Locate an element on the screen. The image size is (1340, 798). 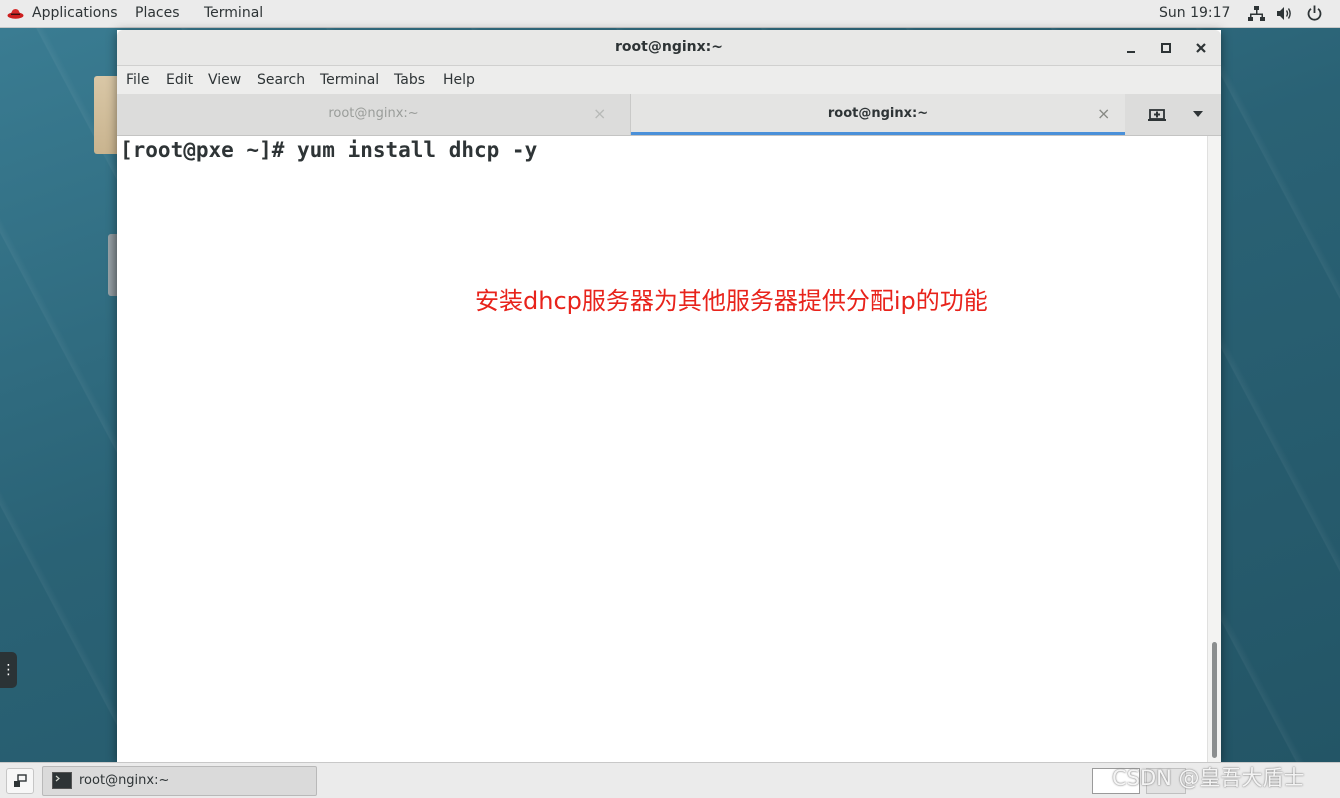
network-icon is located at coordinates (1256, 13).